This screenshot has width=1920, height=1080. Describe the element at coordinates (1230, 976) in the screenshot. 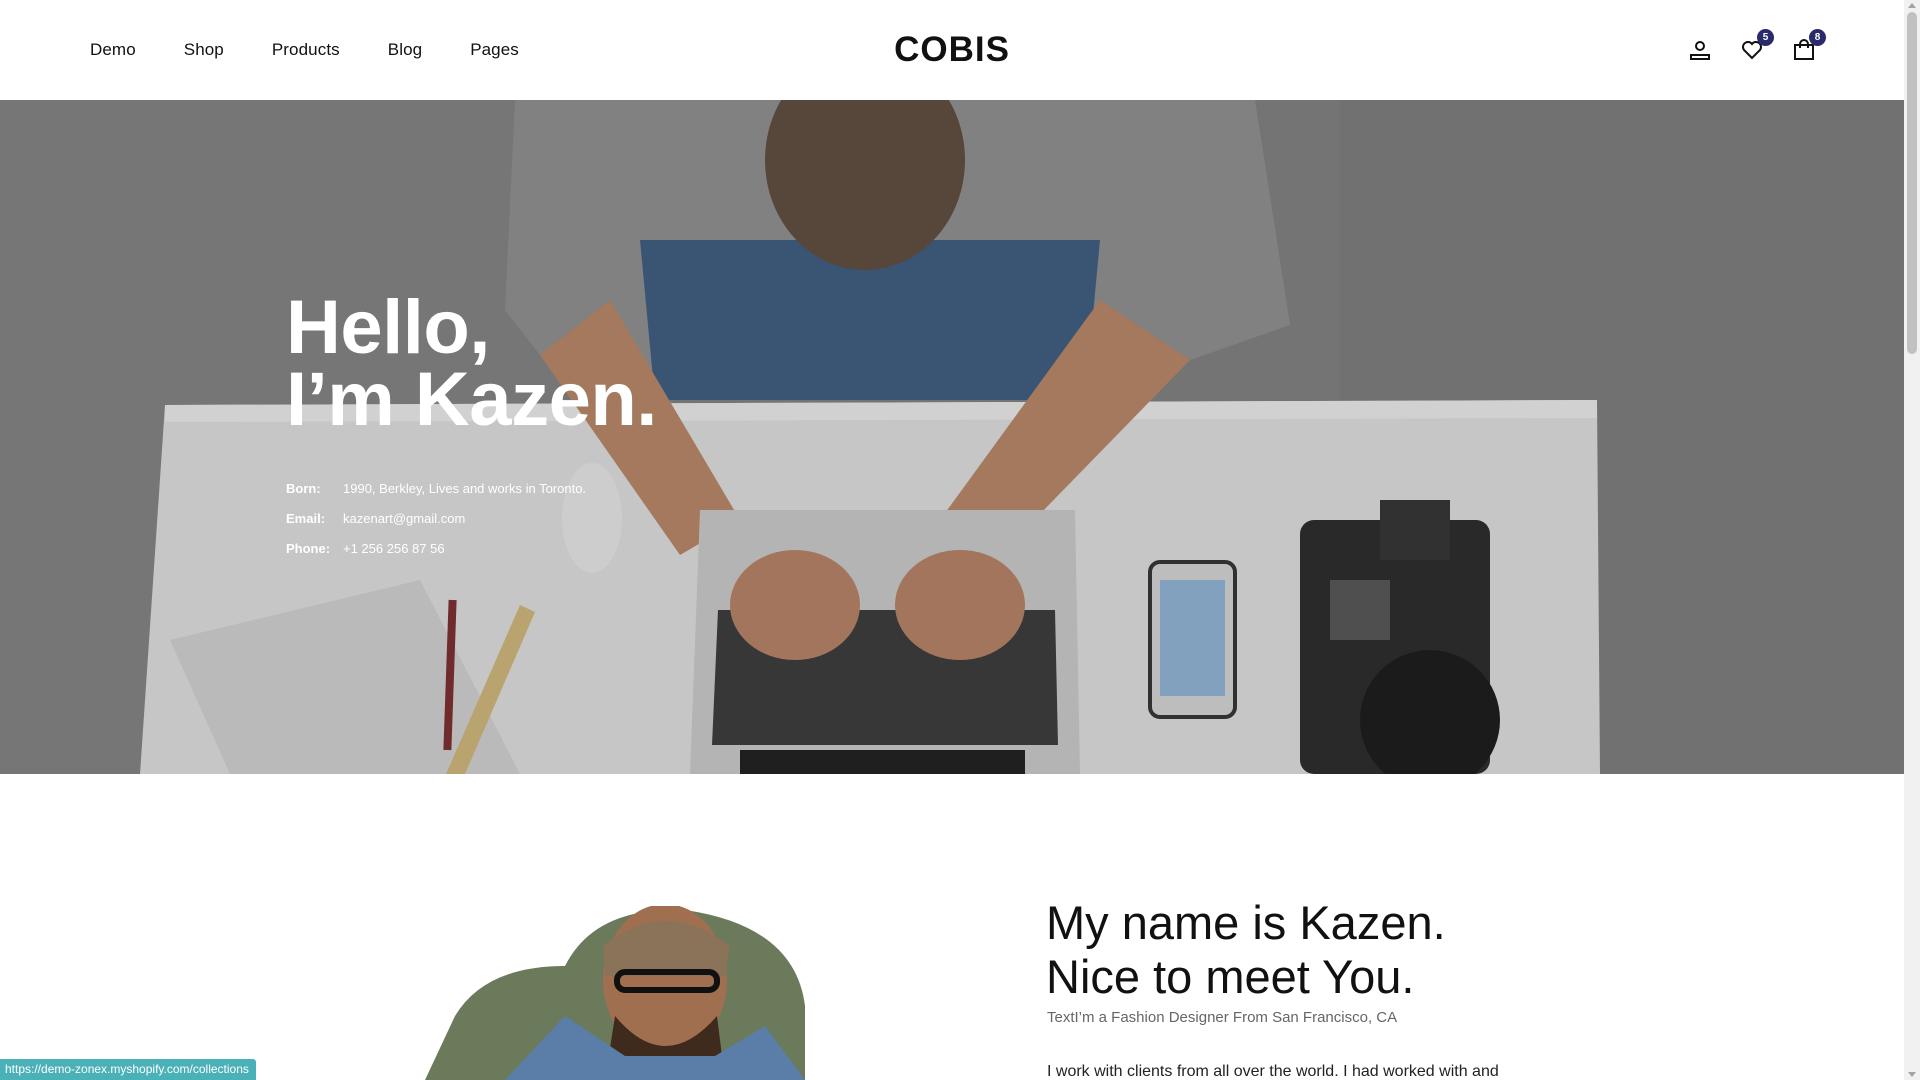

I see `about-title-line-2: Nice to meet You.` at that location.